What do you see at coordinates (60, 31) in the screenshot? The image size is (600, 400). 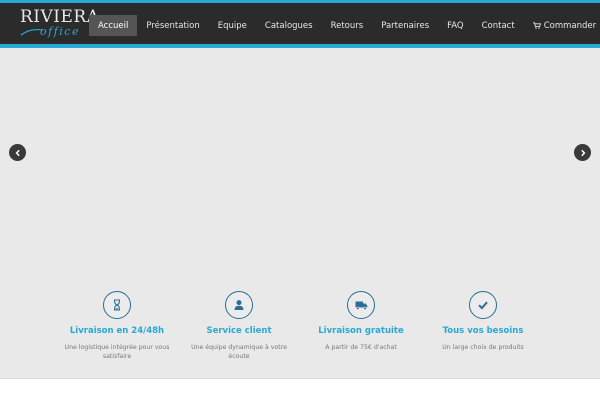 I see `logo-subtext: office` at bounding box center [60, 31].